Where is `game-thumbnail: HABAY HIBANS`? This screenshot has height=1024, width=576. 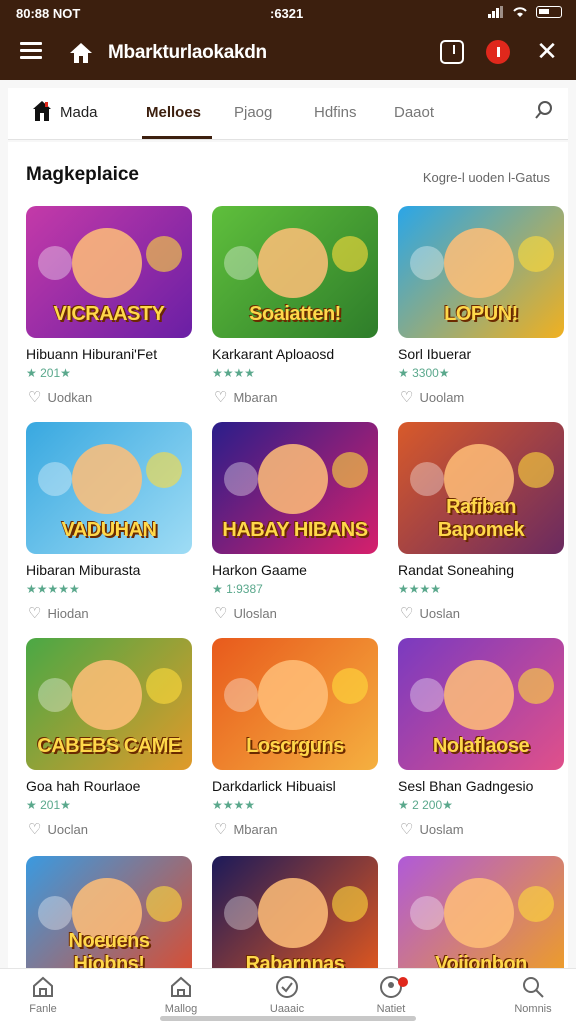
game-thumbnail: HABAY HIBANS is located at coordinates (295, 488).